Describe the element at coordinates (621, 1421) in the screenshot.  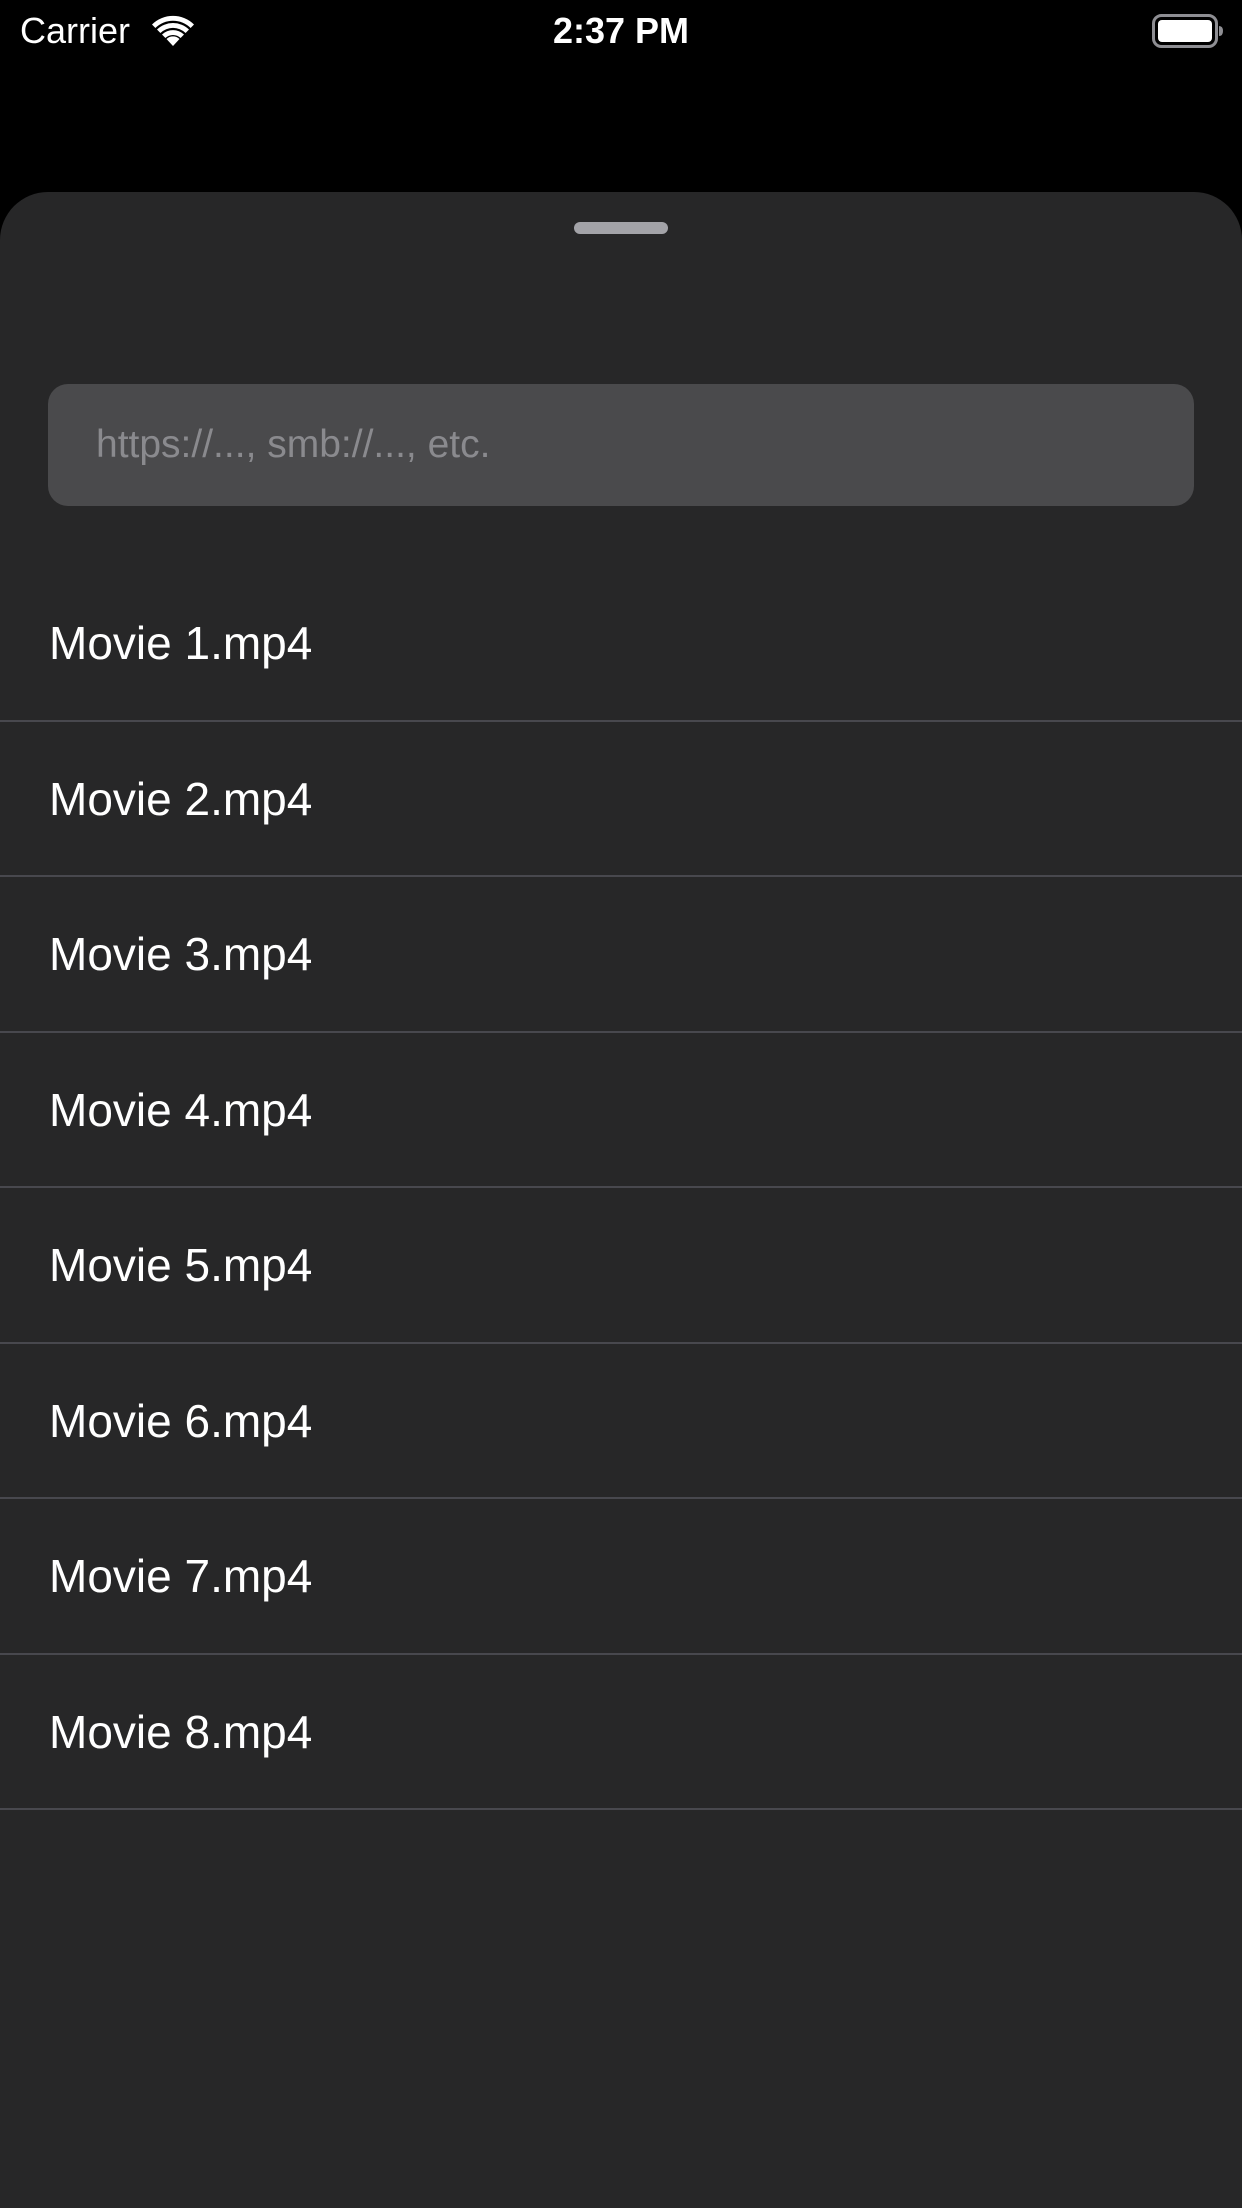
I see `file-row: Movie 6.mp4` at that location.